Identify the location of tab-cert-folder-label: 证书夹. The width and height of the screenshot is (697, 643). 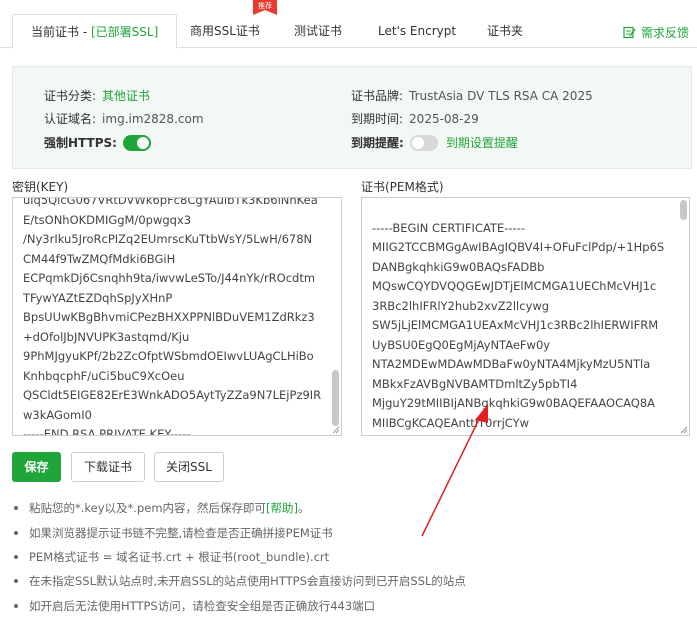
(505, 31).